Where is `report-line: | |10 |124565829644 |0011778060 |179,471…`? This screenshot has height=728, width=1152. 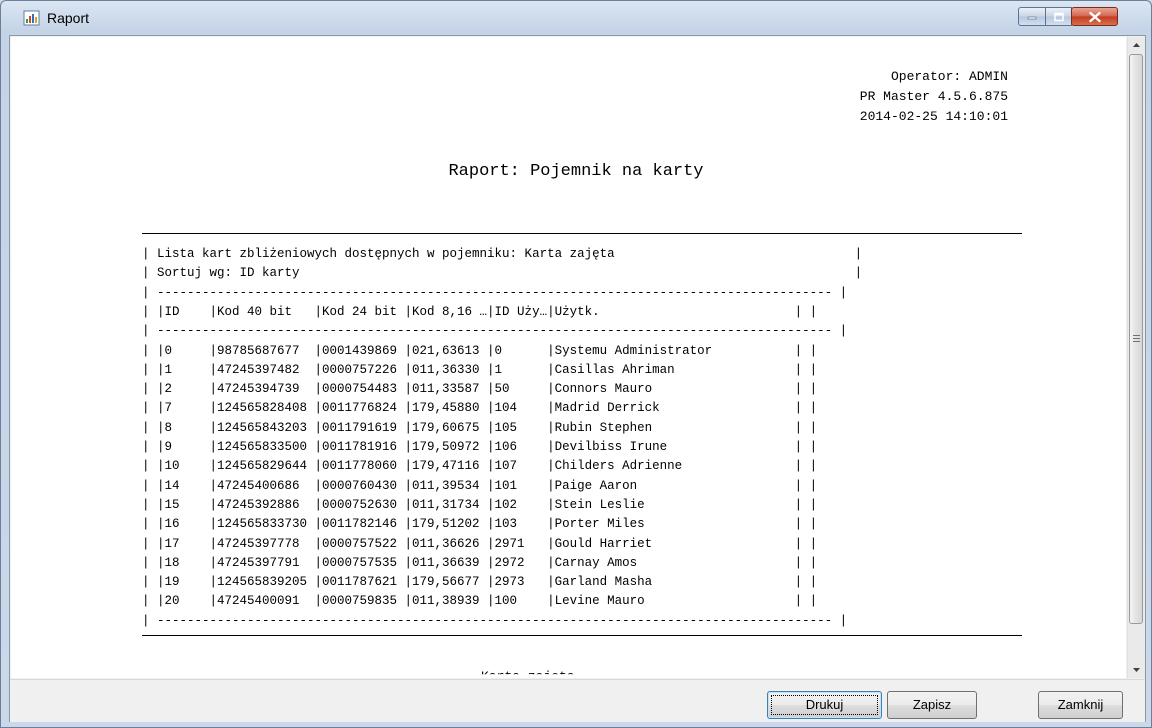 report-line: | |10 |124565829644 |0011778060 |179,471… is located at coordinates (480, 466).